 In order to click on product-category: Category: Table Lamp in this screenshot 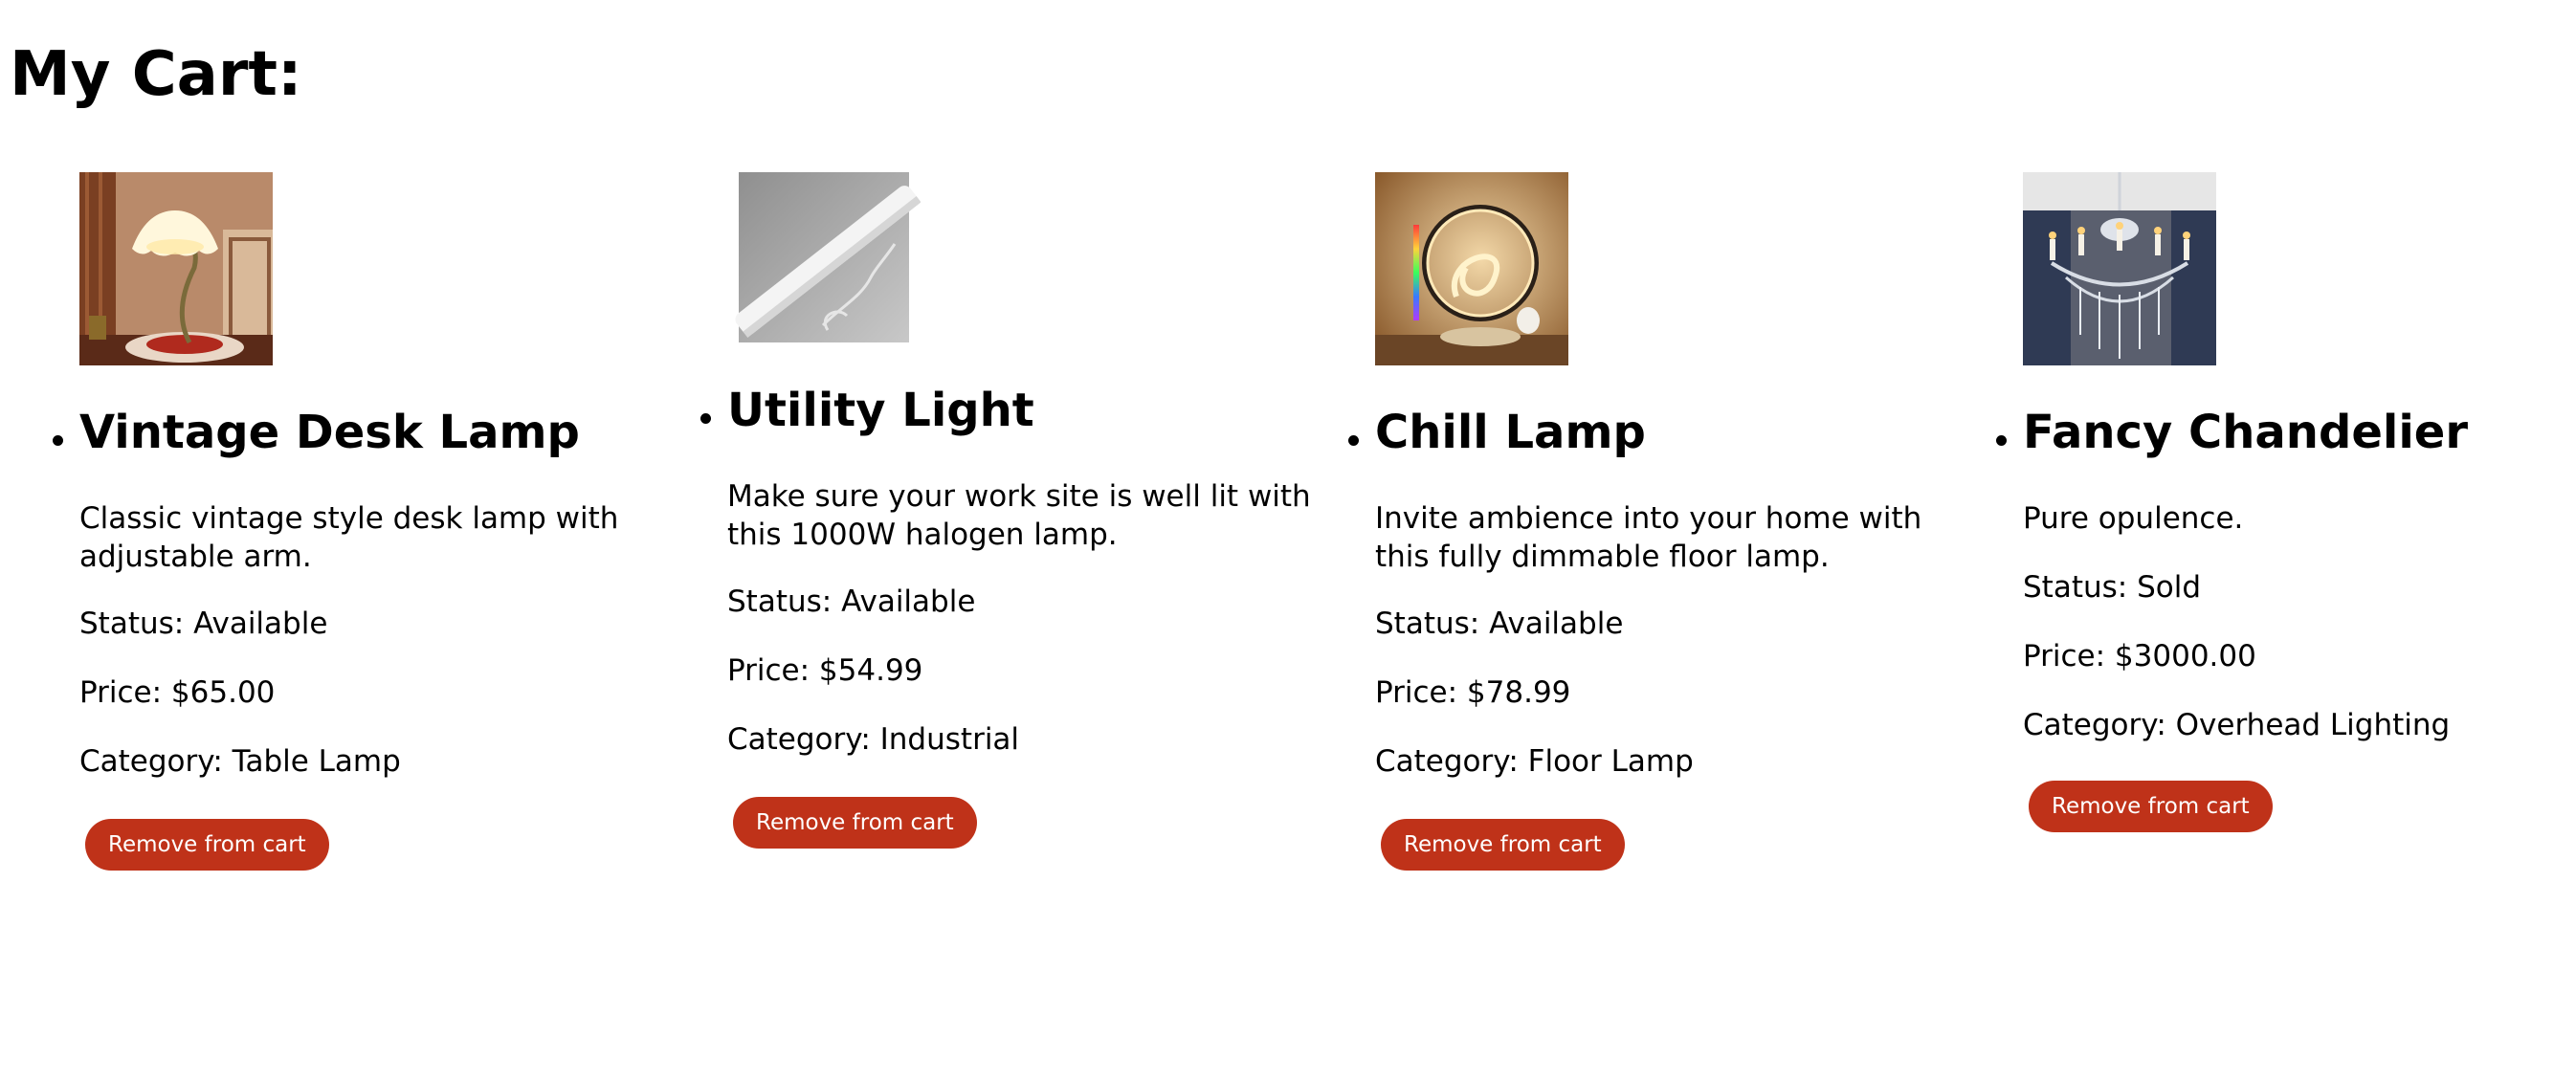, I will do `click(240, 761)`.